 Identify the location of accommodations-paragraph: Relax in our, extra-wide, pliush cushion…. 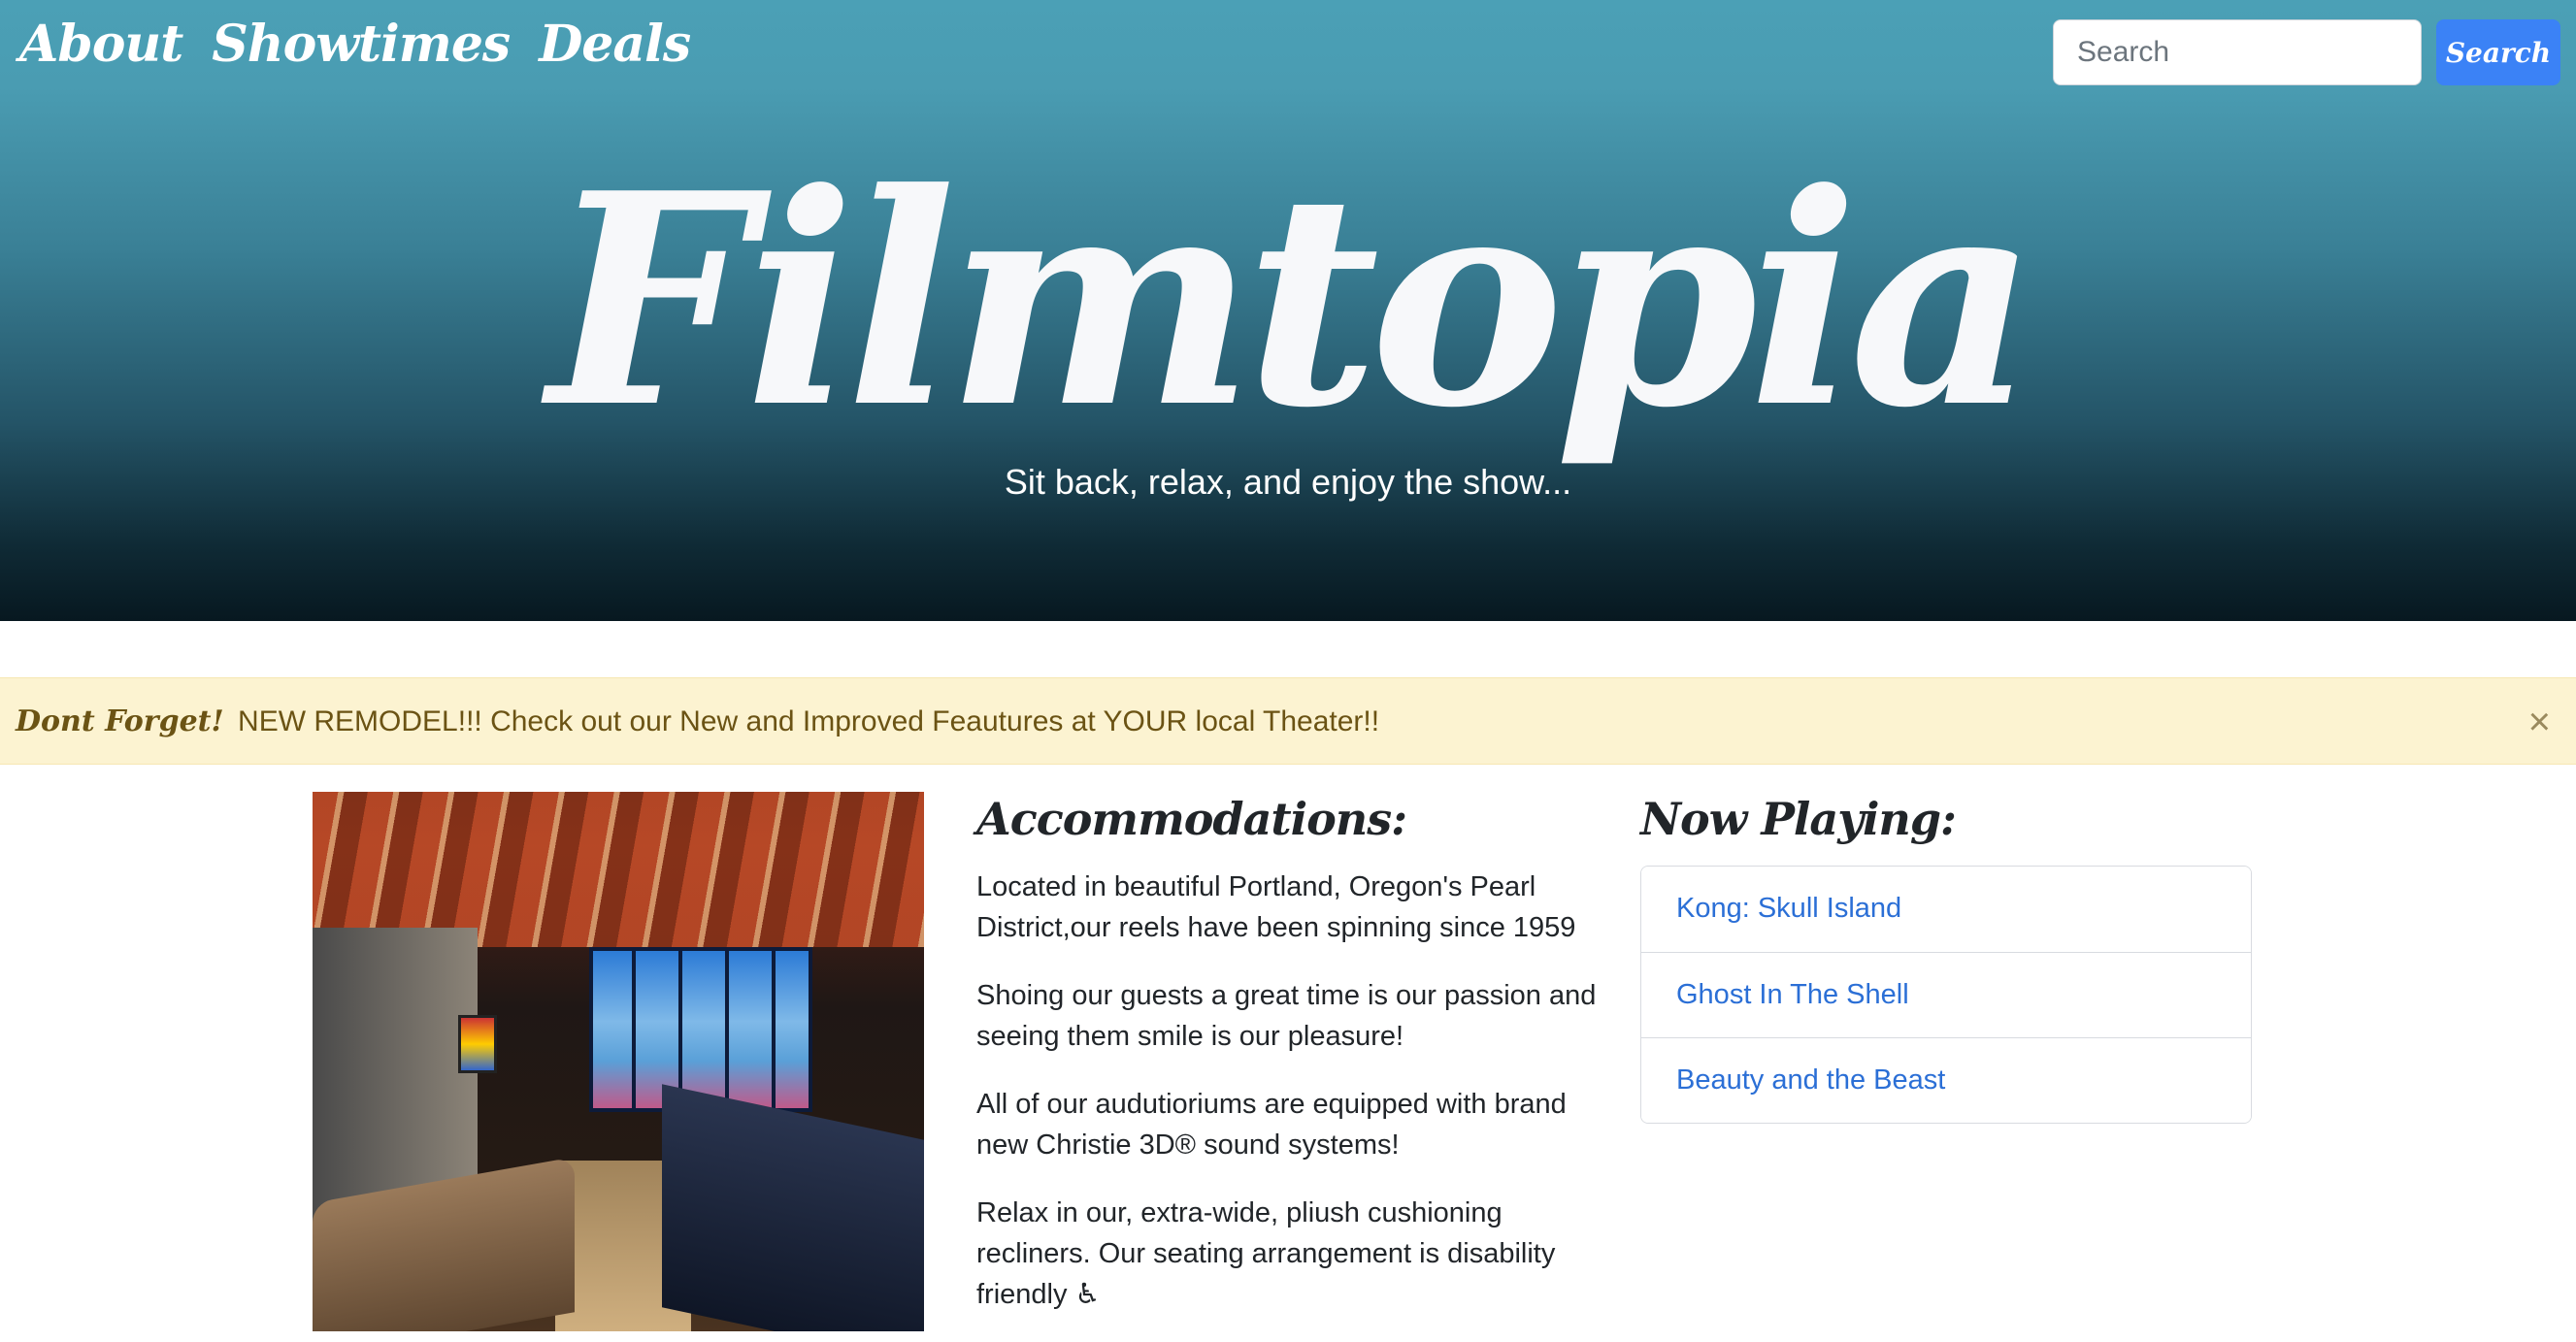
(1266, 1253).